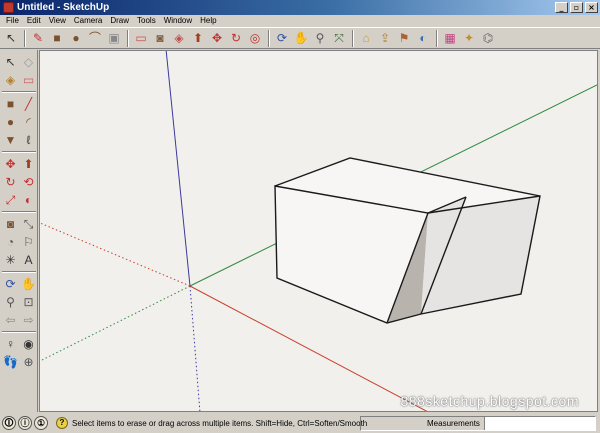  Describe the element at coordinates (195, 348) in the screenshot. I see `blue-axis-negative` at that location.